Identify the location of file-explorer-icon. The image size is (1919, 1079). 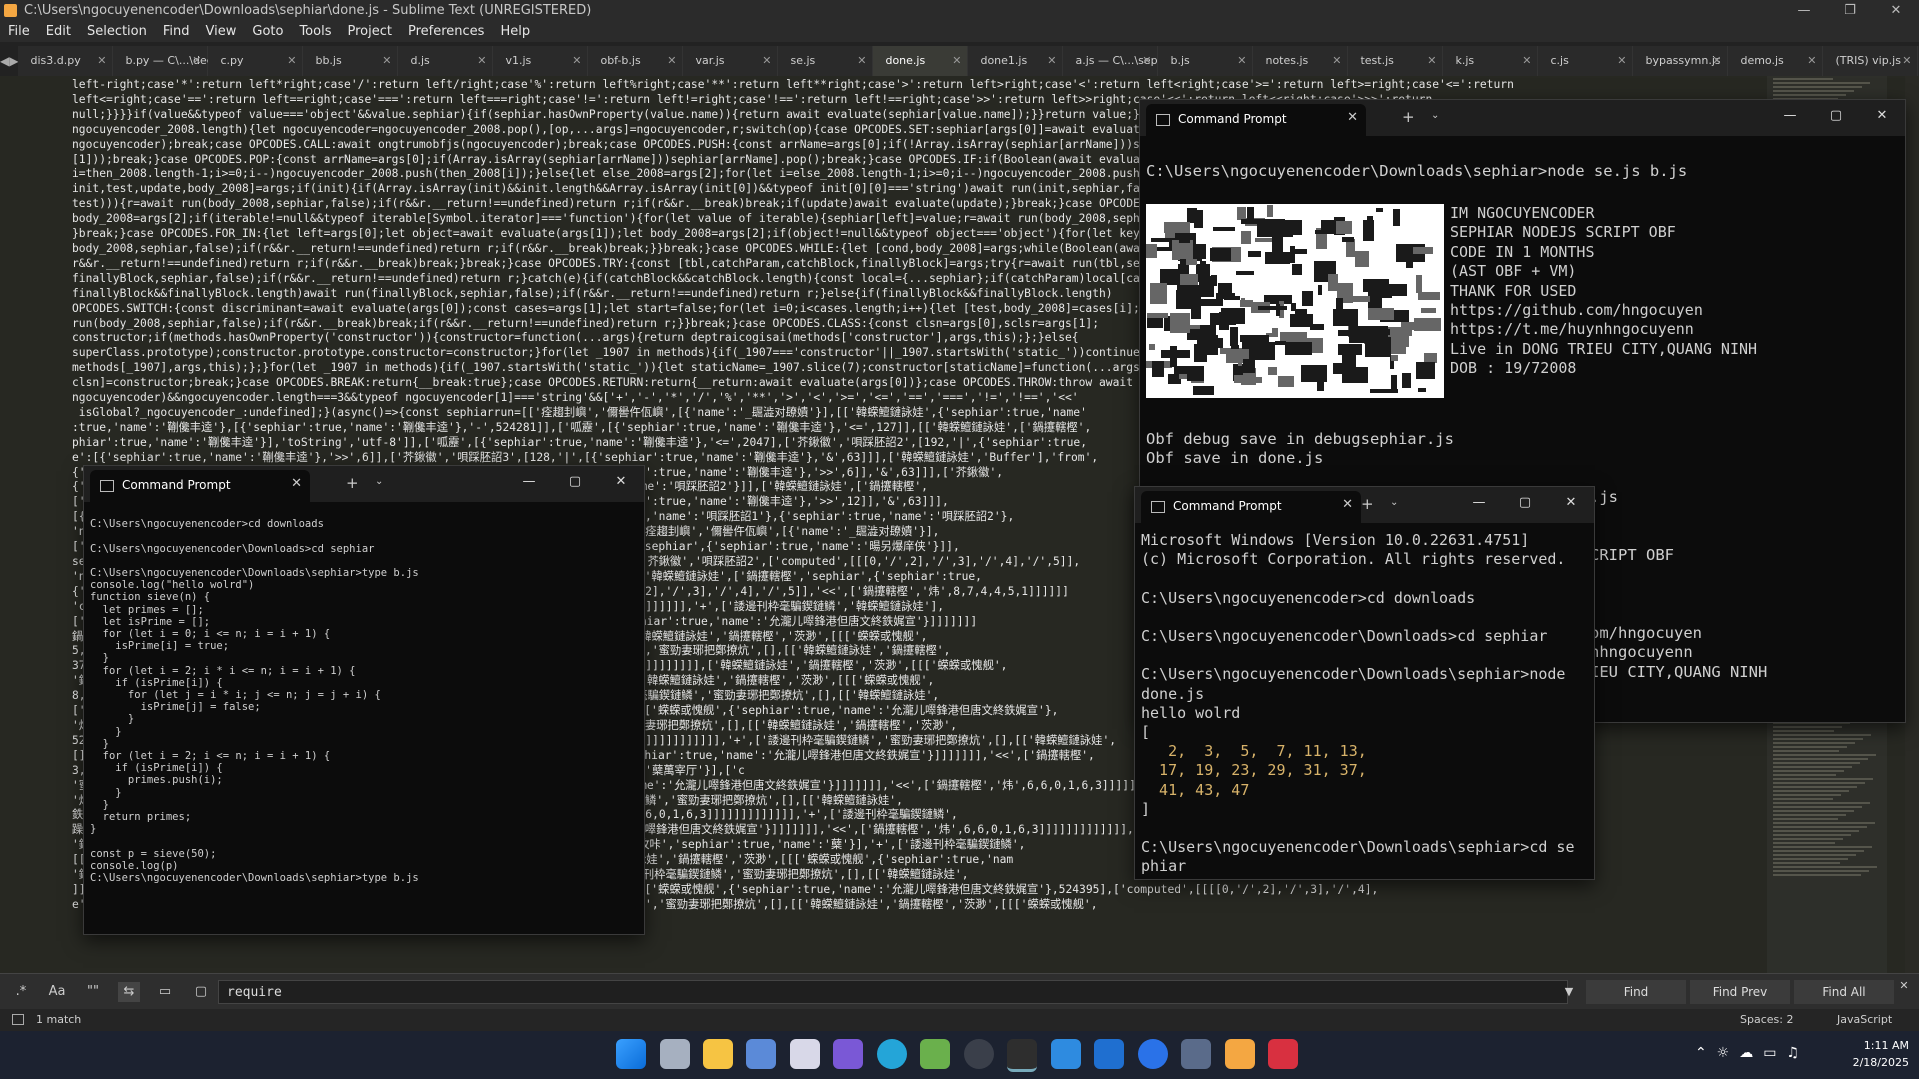
(718, 1054).